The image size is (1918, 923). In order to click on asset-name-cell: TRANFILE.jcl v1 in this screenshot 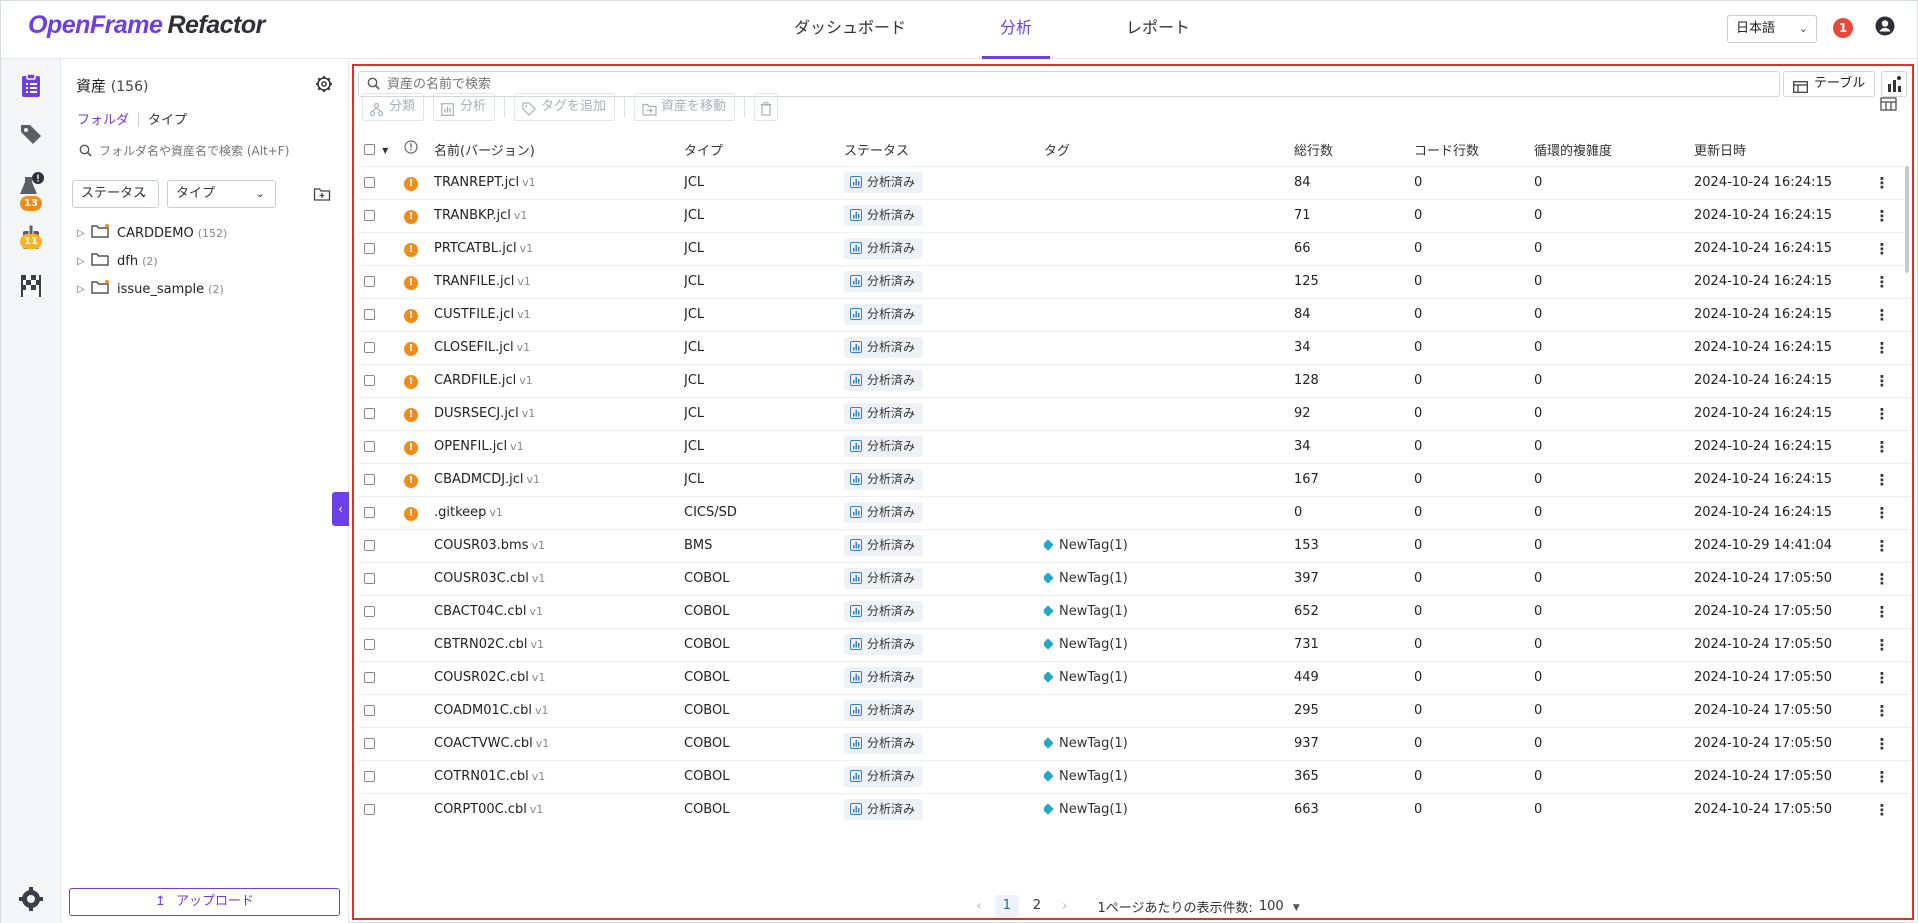, I will do `click(559, 281)`.